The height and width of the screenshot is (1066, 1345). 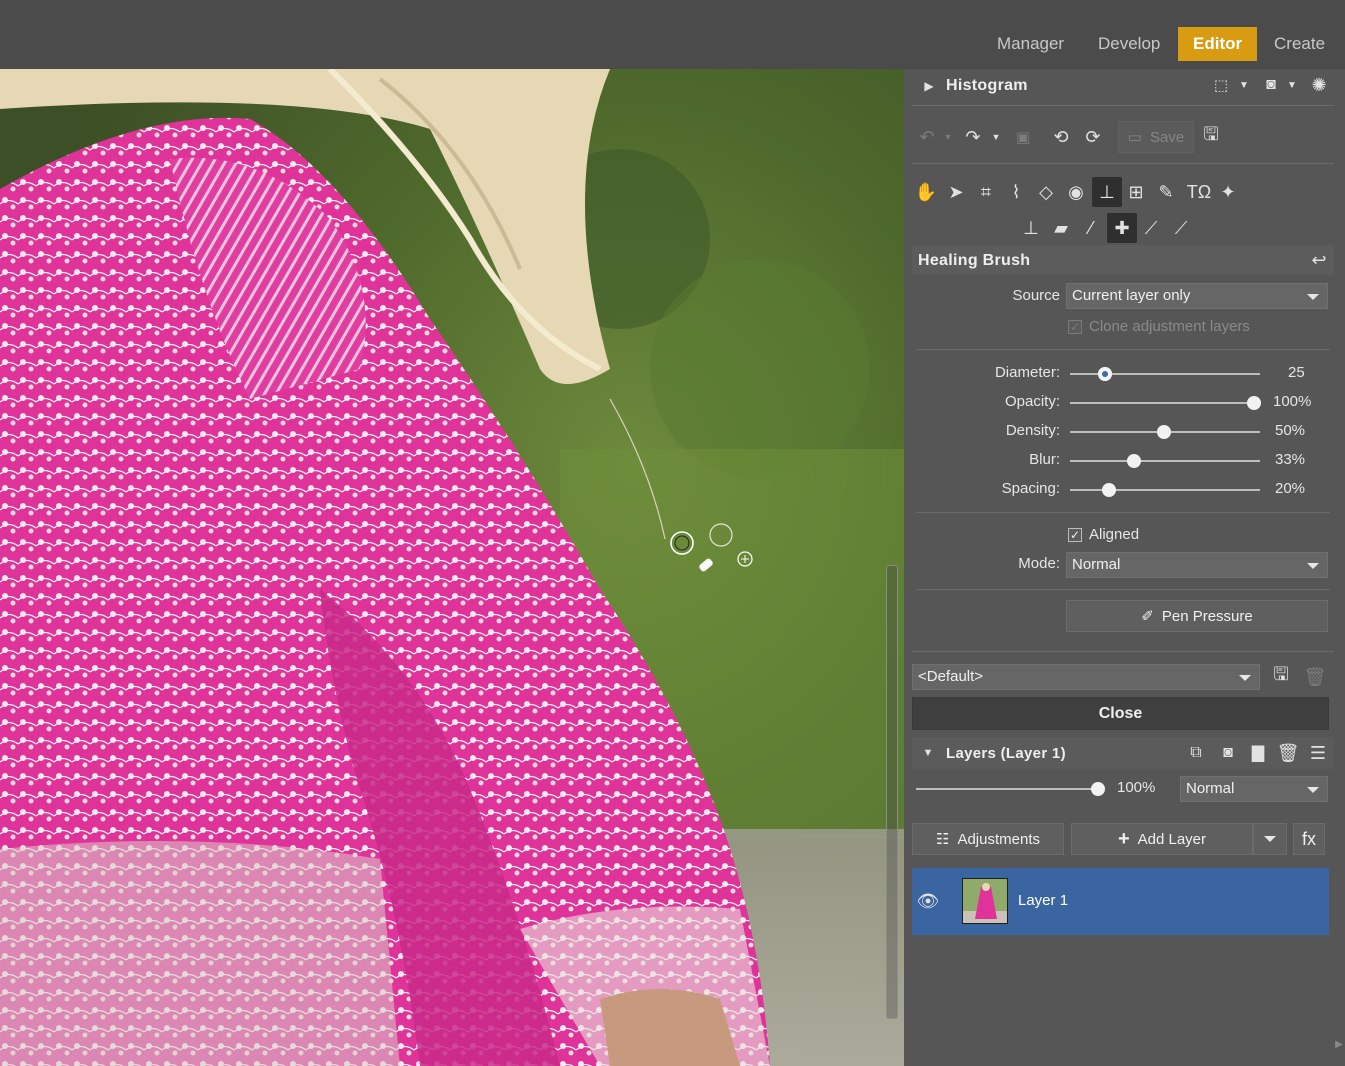 What do you see at coordinates (943, 839) in the screenshot?
I see `adjustments-icon: ☷` at bounding box center [943, 839].